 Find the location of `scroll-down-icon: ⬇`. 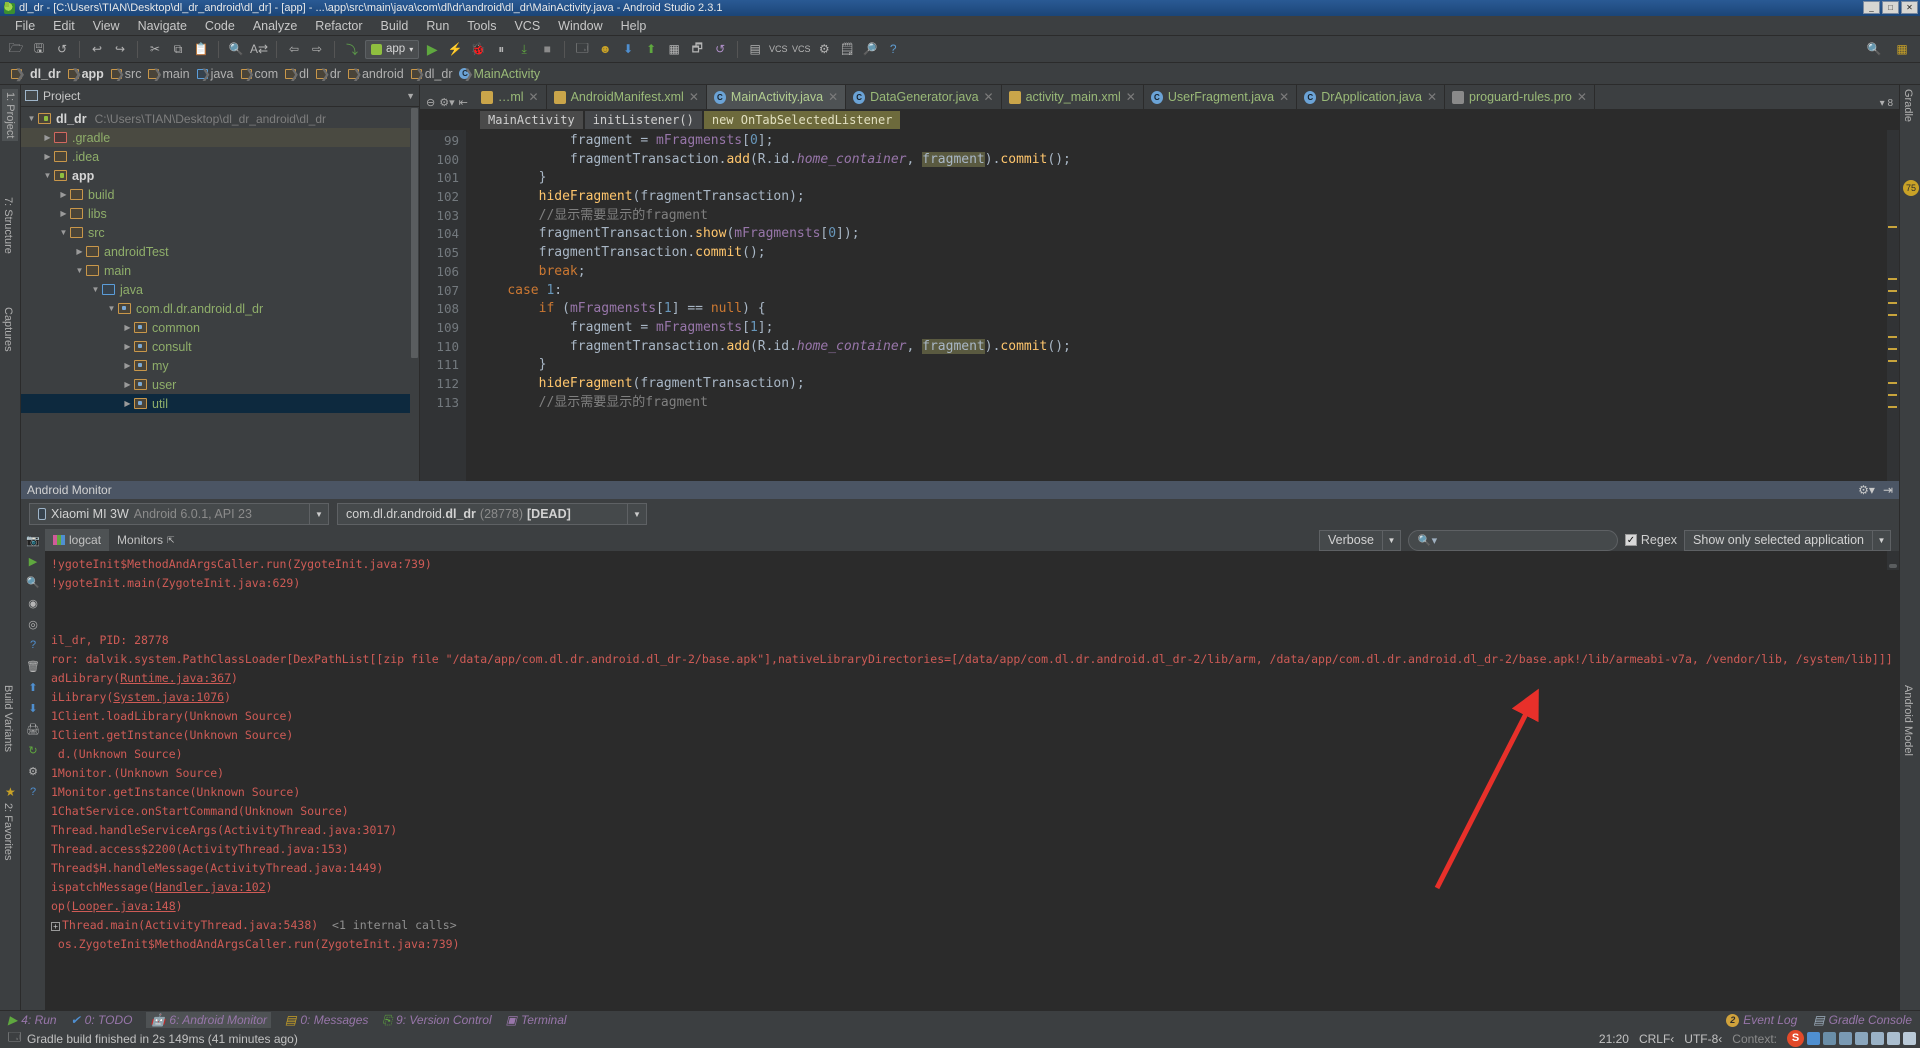

scroll-down-icon: ⬇ is located at coordinates (33, 708).